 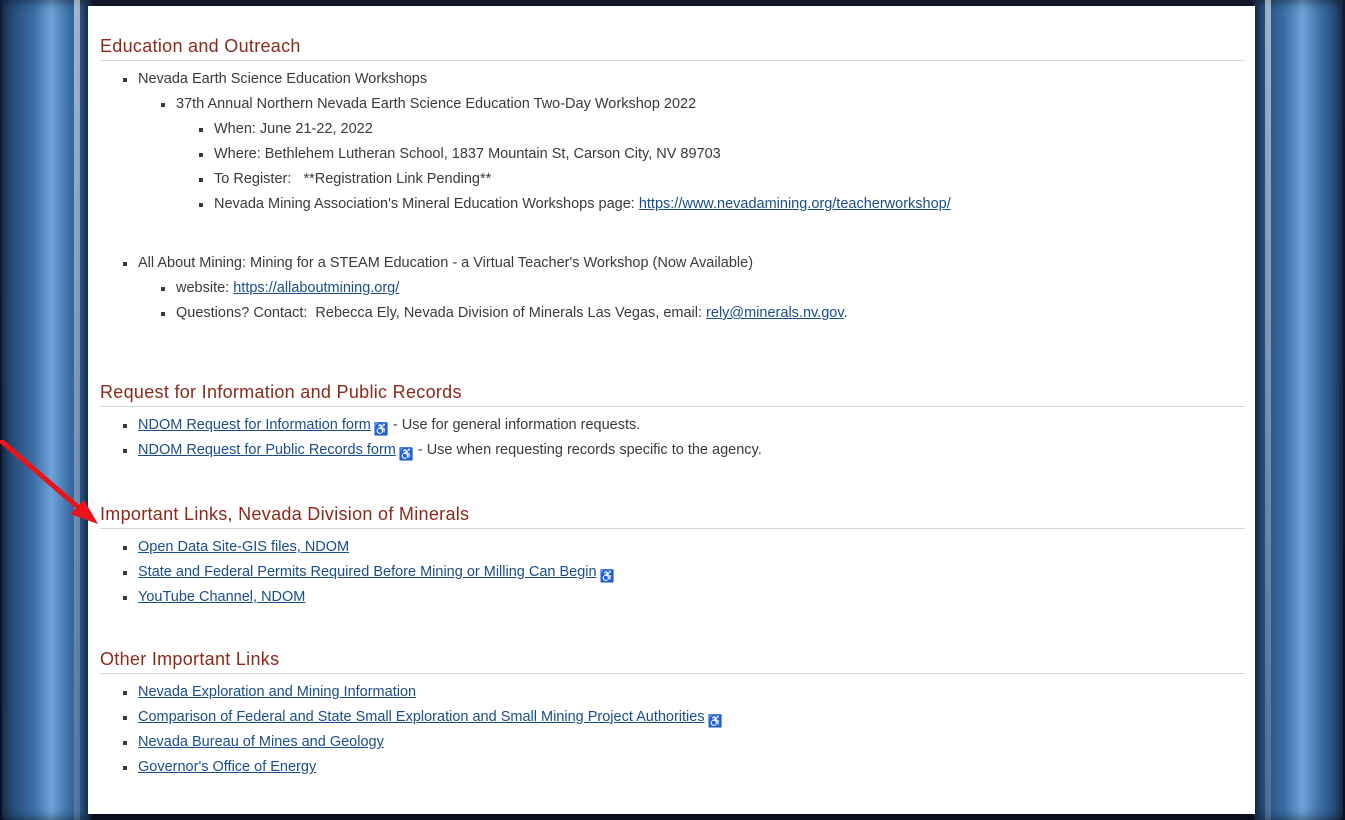 What do you see at coordinates (672, 661) in the screenshot?
I see `other-links-heading: Other Important Links` at bounding box center [672, 661].